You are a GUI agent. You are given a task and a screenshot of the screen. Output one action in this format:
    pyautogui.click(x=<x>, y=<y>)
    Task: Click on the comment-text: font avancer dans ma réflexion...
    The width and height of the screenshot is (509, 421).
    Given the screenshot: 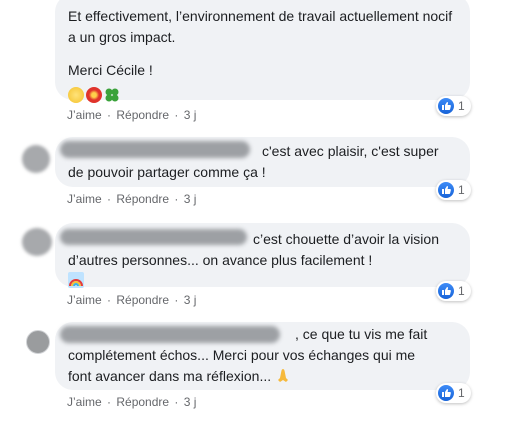 What is the action you would take?
    pyautogui.click(x=262, y=376)
    